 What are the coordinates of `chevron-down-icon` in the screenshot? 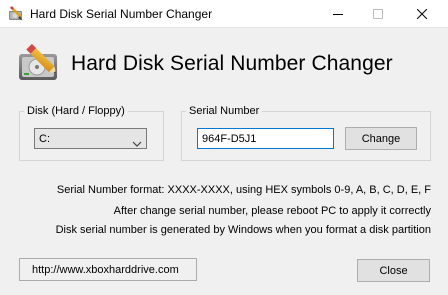 It's located at (137, 141).